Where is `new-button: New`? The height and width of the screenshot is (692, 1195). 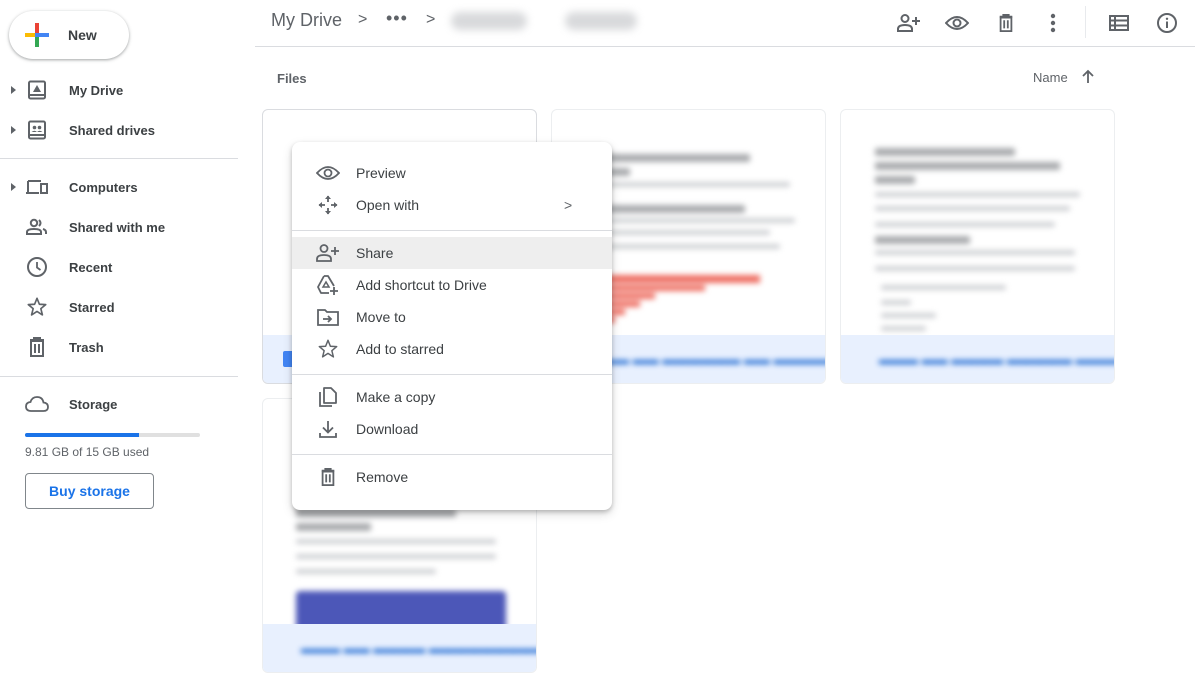 new-button: New is located at coordinates (69, 35).